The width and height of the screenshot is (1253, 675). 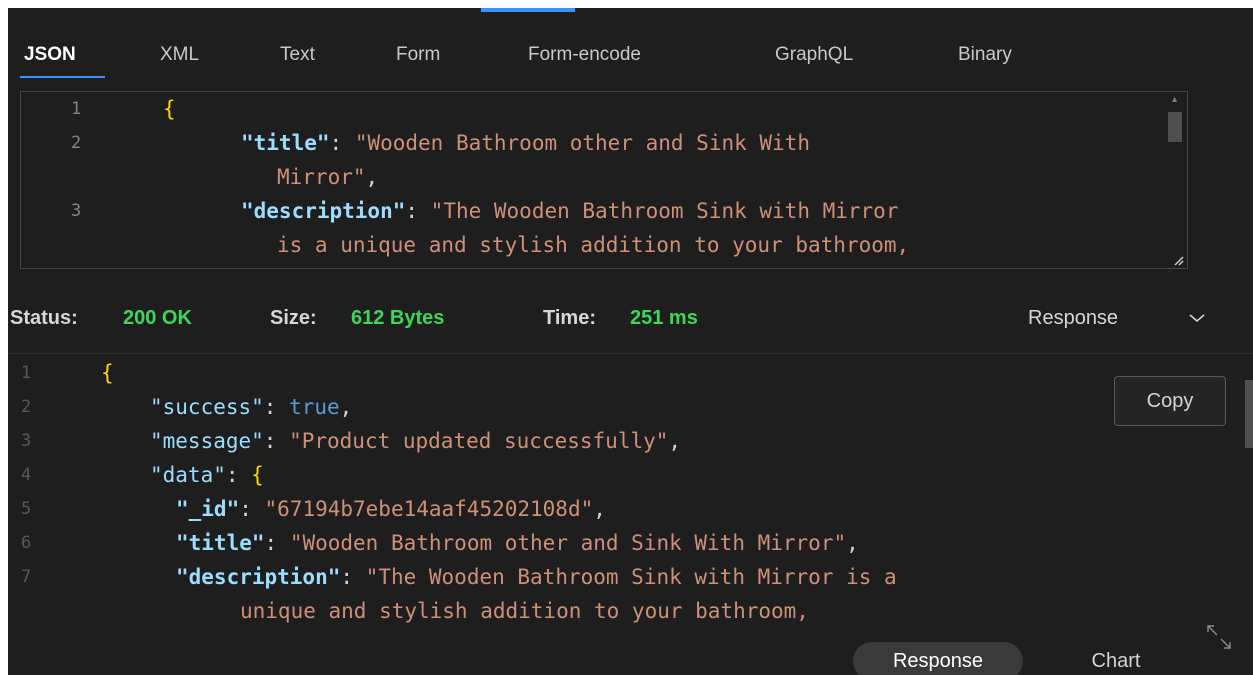 What do you see at coordinates (429, 509) in the screenshot?
I see `json-string: "67194b7ebe14aaf45202108d"` at bounding box center [429, 509].